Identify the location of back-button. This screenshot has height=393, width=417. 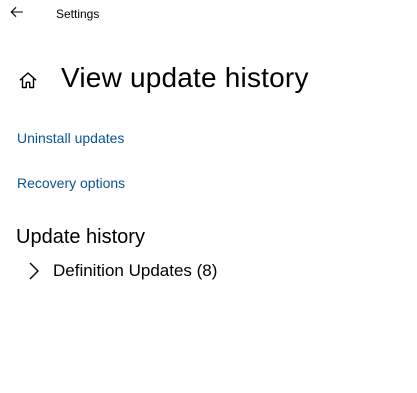
(17, 14).